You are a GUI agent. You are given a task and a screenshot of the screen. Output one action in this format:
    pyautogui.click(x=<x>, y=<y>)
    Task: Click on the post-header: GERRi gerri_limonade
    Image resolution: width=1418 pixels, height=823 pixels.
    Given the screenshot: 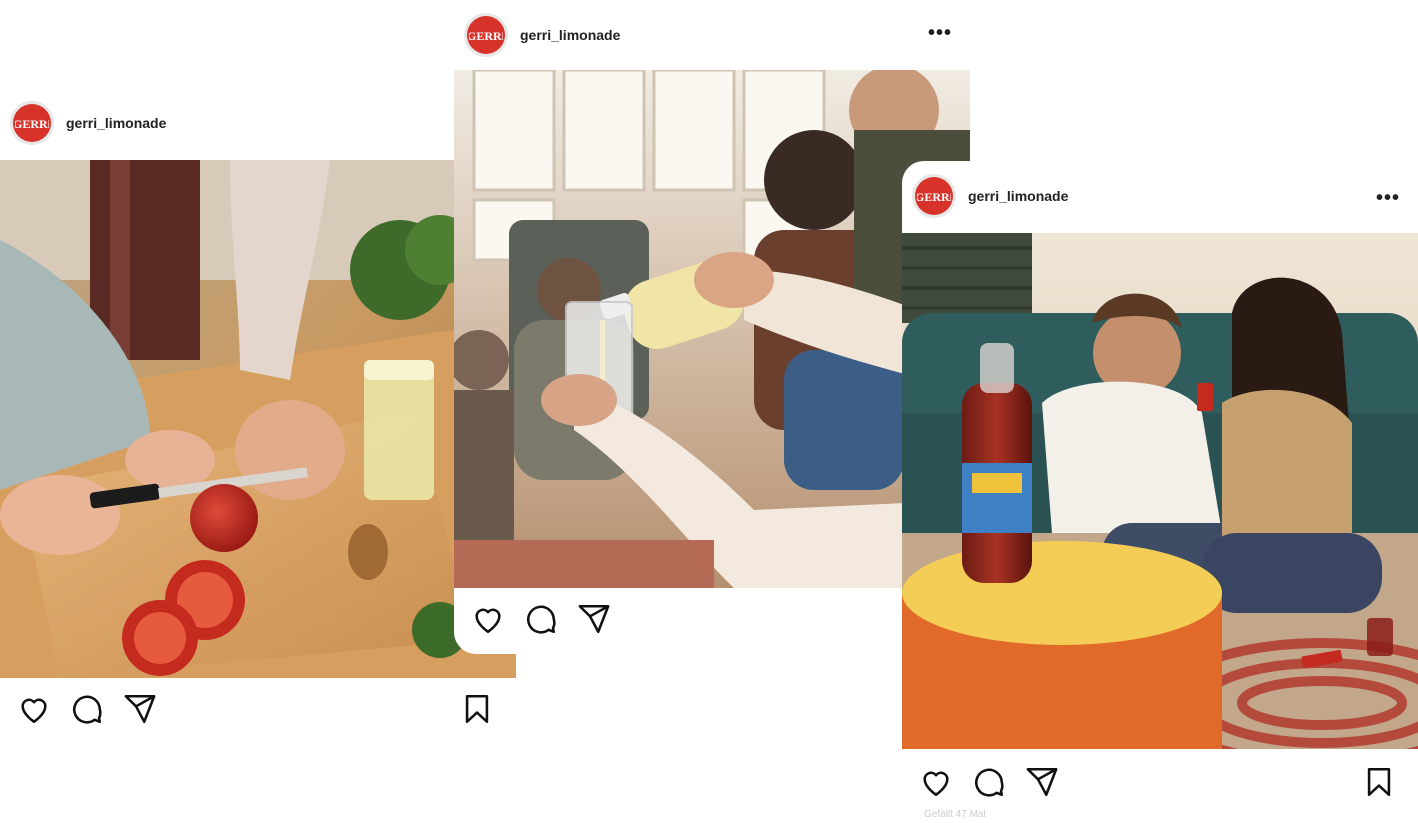 What is the action you would take?
    pyautogui.click(x=258, y=123)
    